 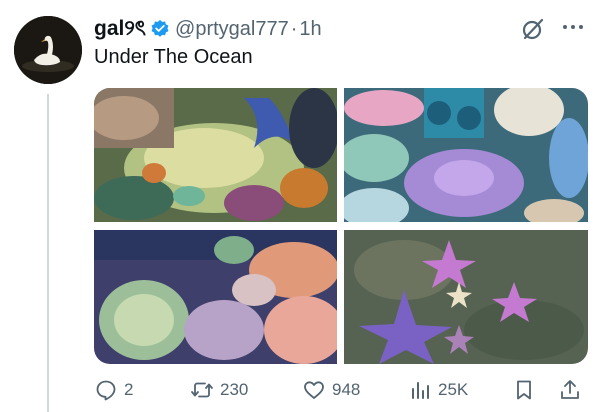 What do you see at coordinates (215, 297) in the screenshot?
I see `coral-reef-photo` at bounding box center [215, 297].